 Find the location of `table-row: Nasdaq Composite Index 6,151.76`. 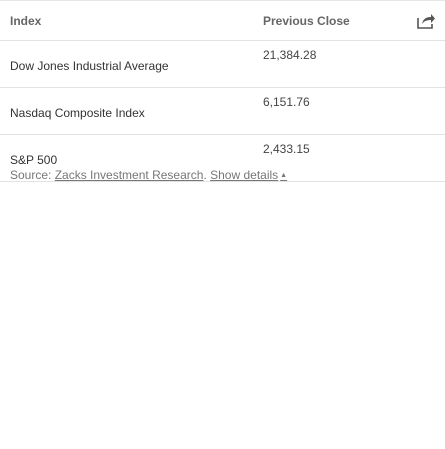

table-row: Nasdaq Composite Index 6,151.76 is located at coordinates (222, 111).